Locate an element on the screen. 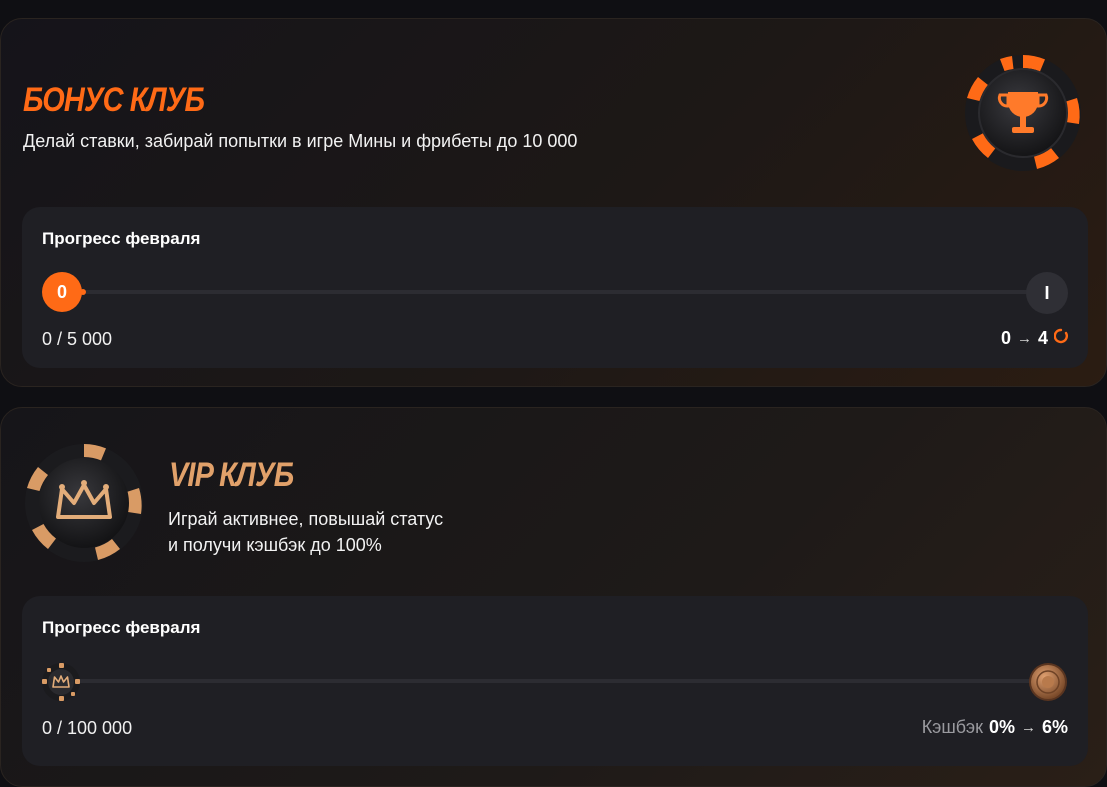 This screenshot has width=1107, height=787. vip-progress-title: Прогресс февраля is located at coordinates (121, 627).